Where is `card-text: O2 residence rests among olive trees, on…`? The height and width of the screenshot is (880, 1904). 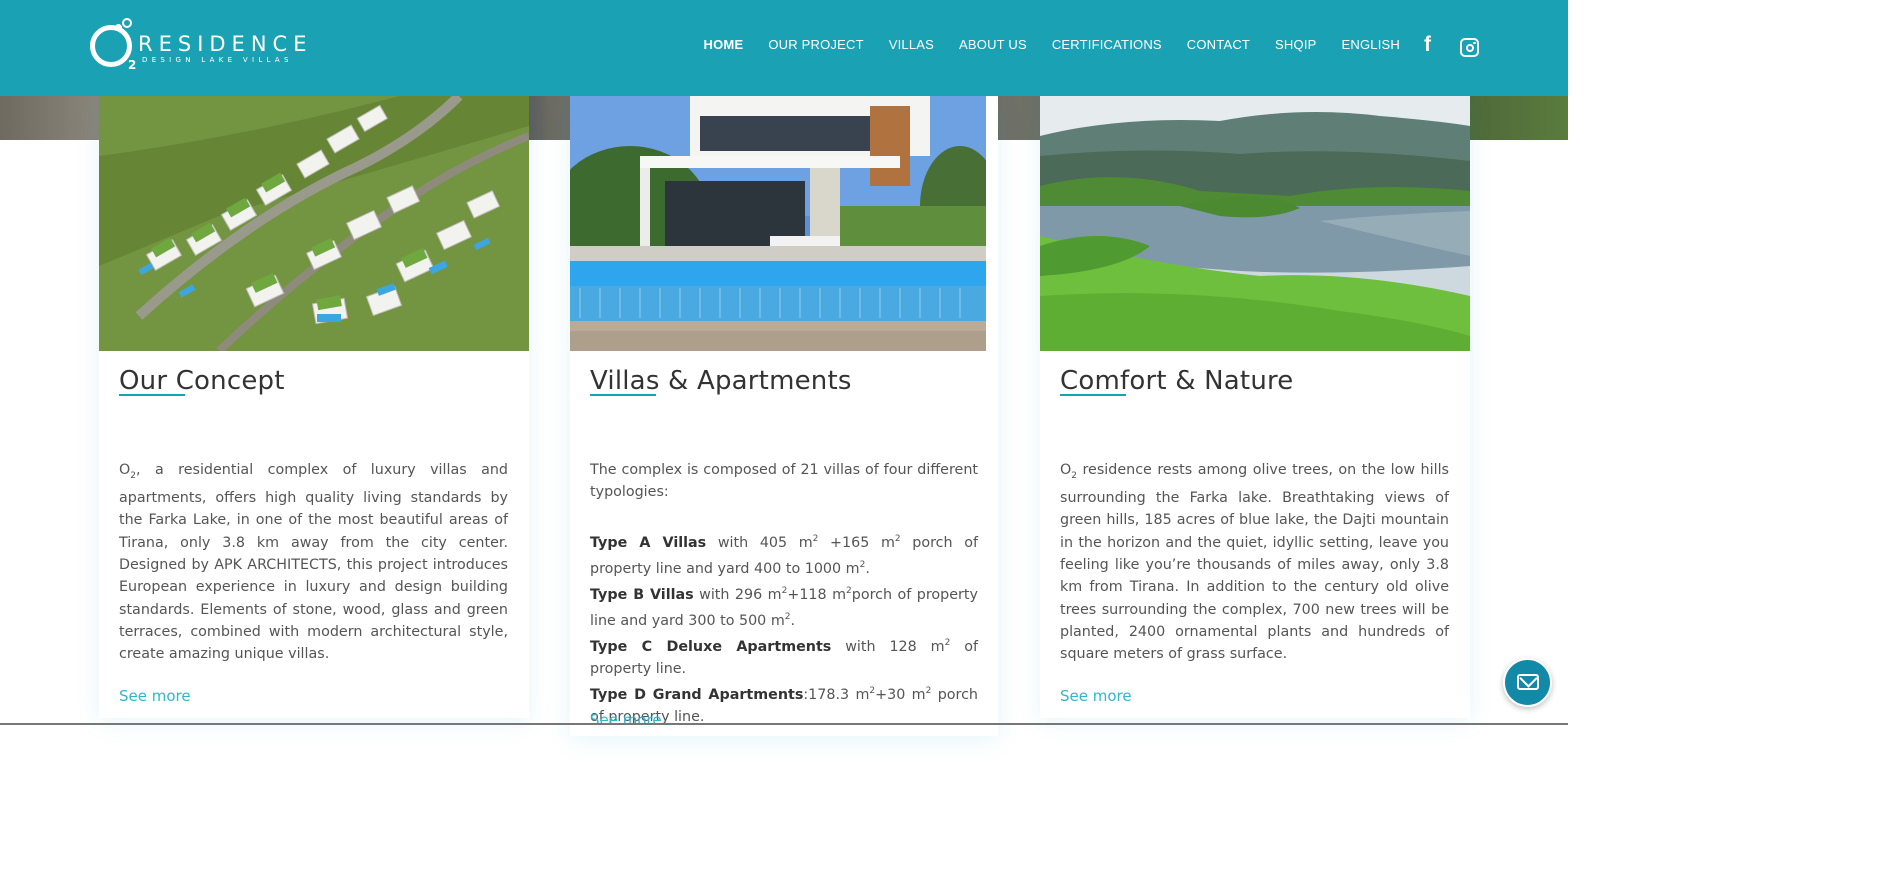 card-text: O2 residence rests among olive trees, on… is located at coordinates (1254, 562).